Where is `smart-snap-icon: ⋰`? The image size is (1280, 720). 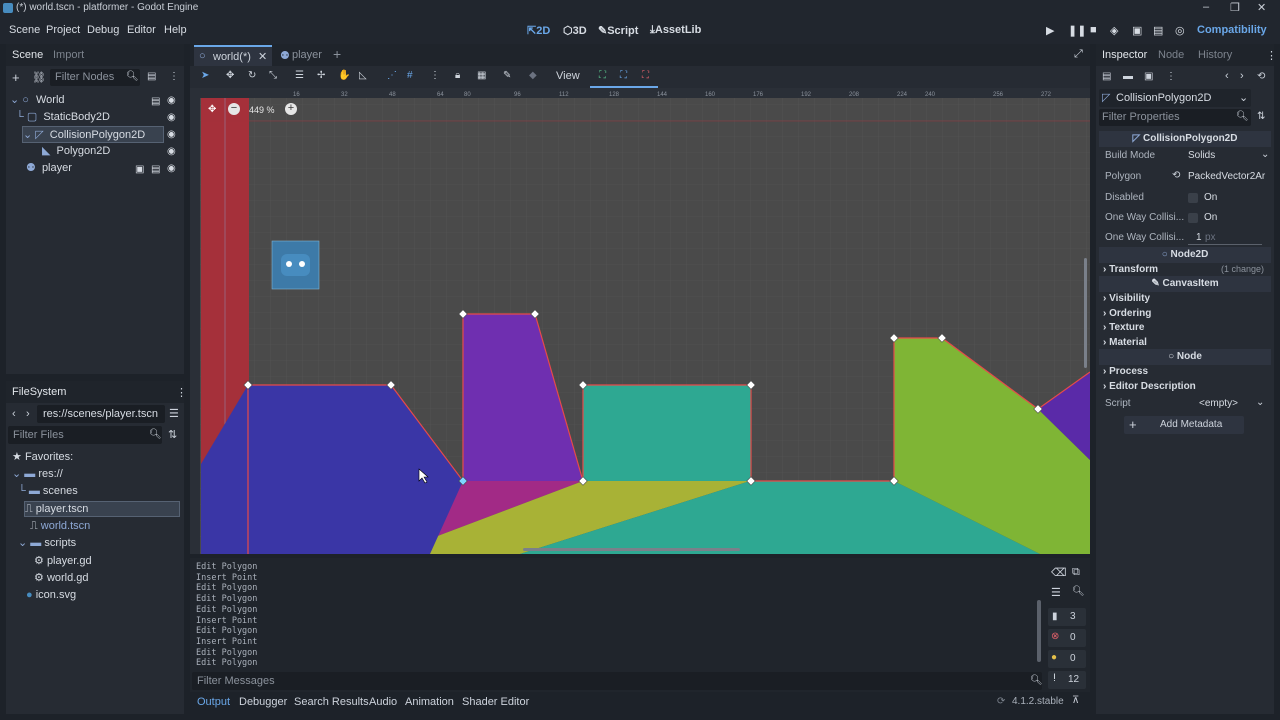
smart-snap-icon: ⋰ is located at coordinates (392, 75).